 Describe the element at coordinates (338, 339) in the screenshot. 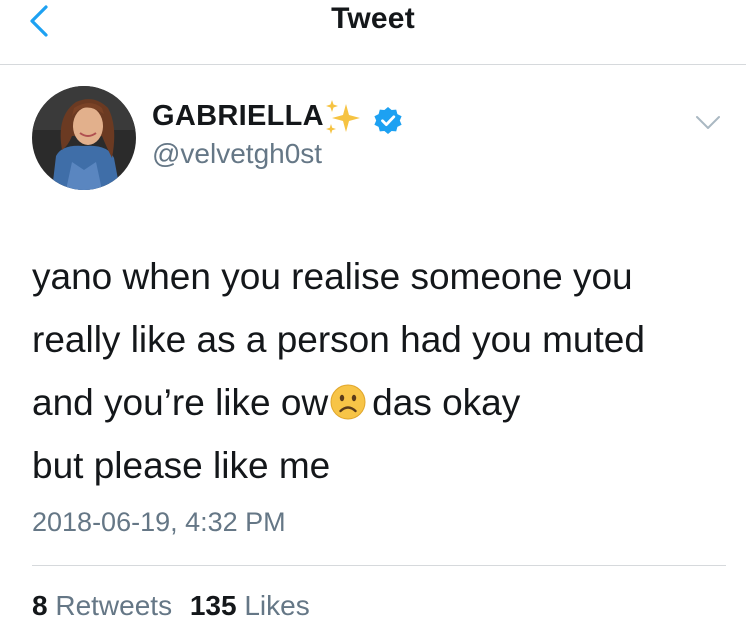

I see `tweet-line: really like as a person had you muted` at that location.